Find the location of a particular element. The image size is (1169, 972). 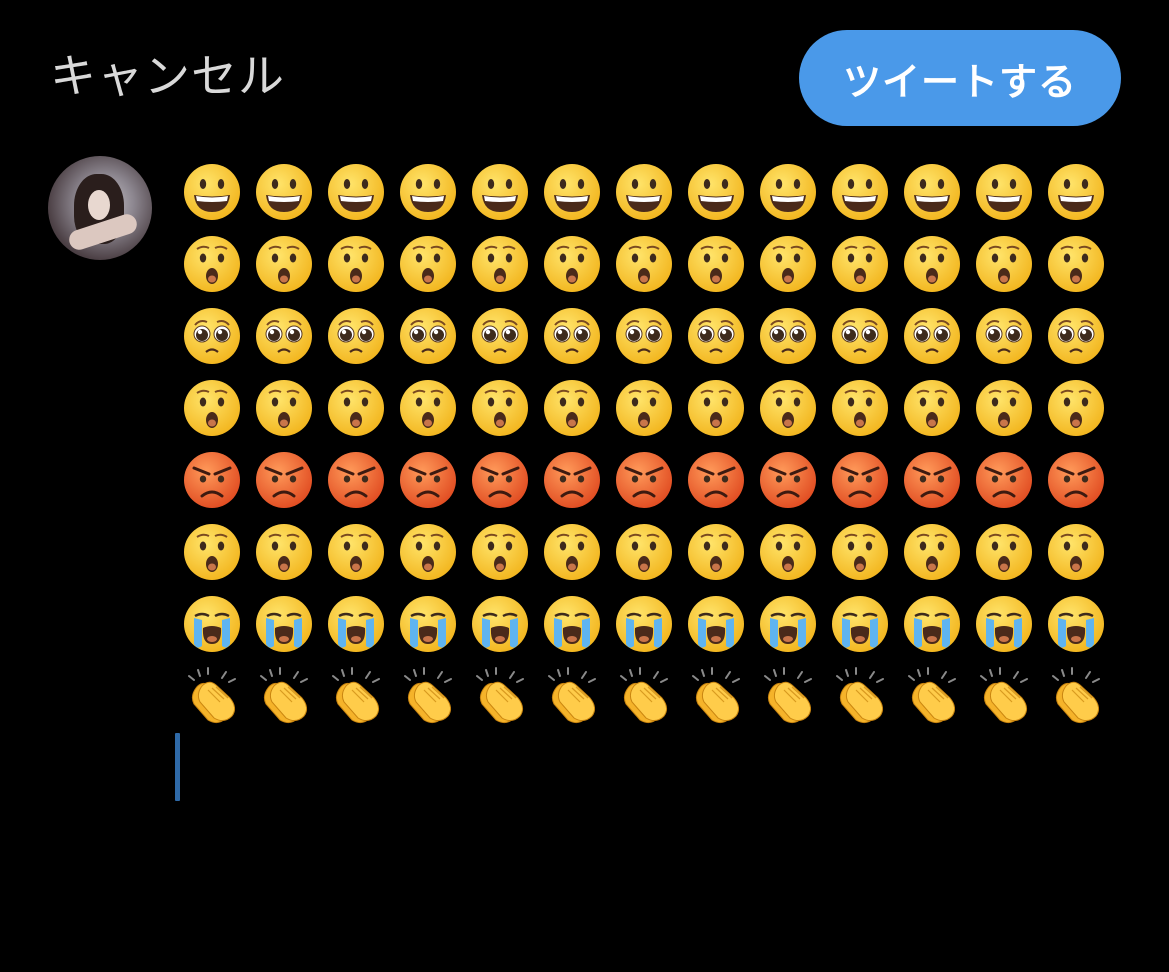

avatar is located at coordinates (100, 208).